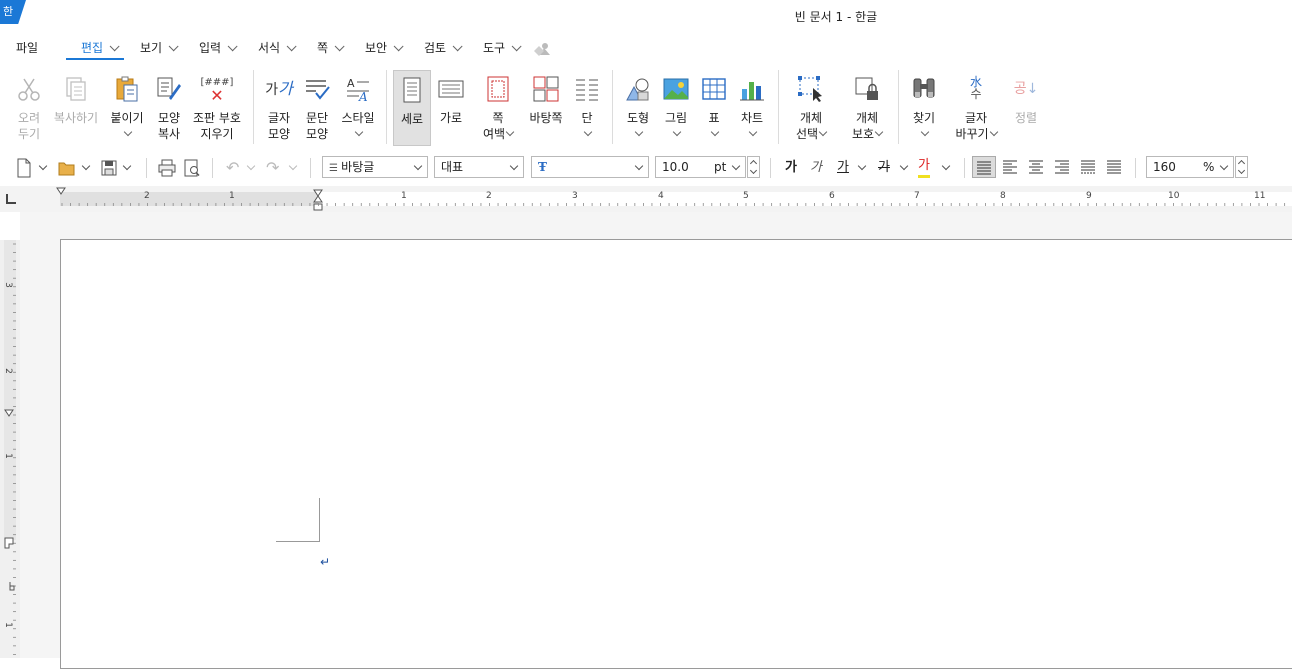 The height and width of the screenshot is (669, 1292). What do you see at coordinates (638, 108) in the screenshot?
I see `shapes-button: 도형` at bounding box center [638, 108].